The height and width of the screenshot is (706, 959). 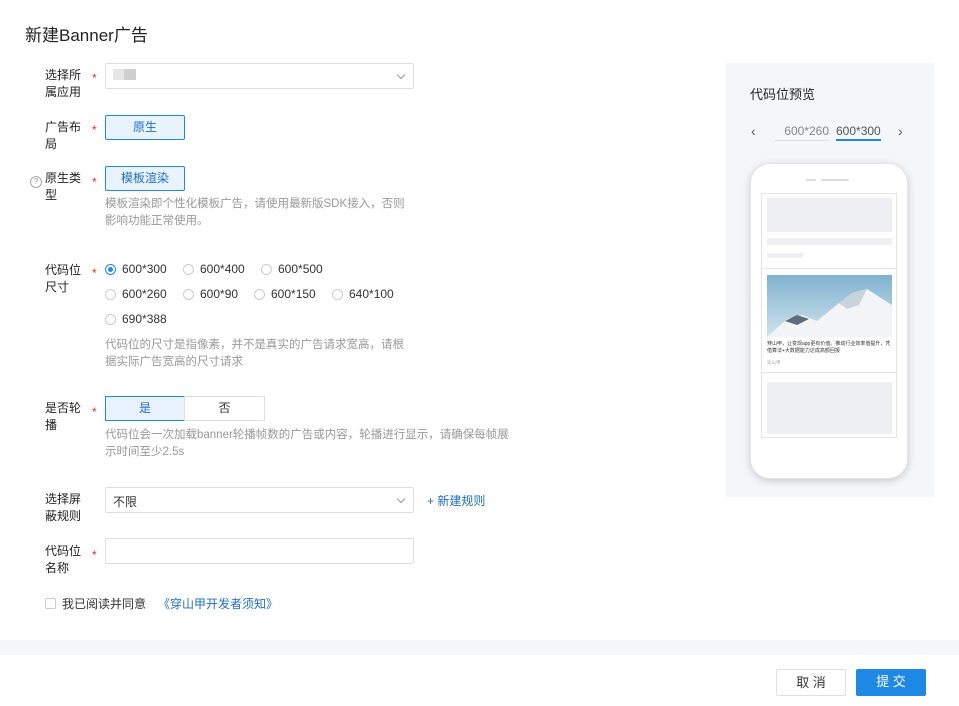 I want to click on app-select, so click(x=259, y=76).